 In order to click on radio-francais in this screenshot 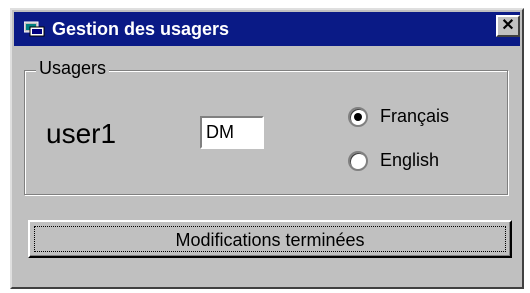, I will do `click(358, 117)`.